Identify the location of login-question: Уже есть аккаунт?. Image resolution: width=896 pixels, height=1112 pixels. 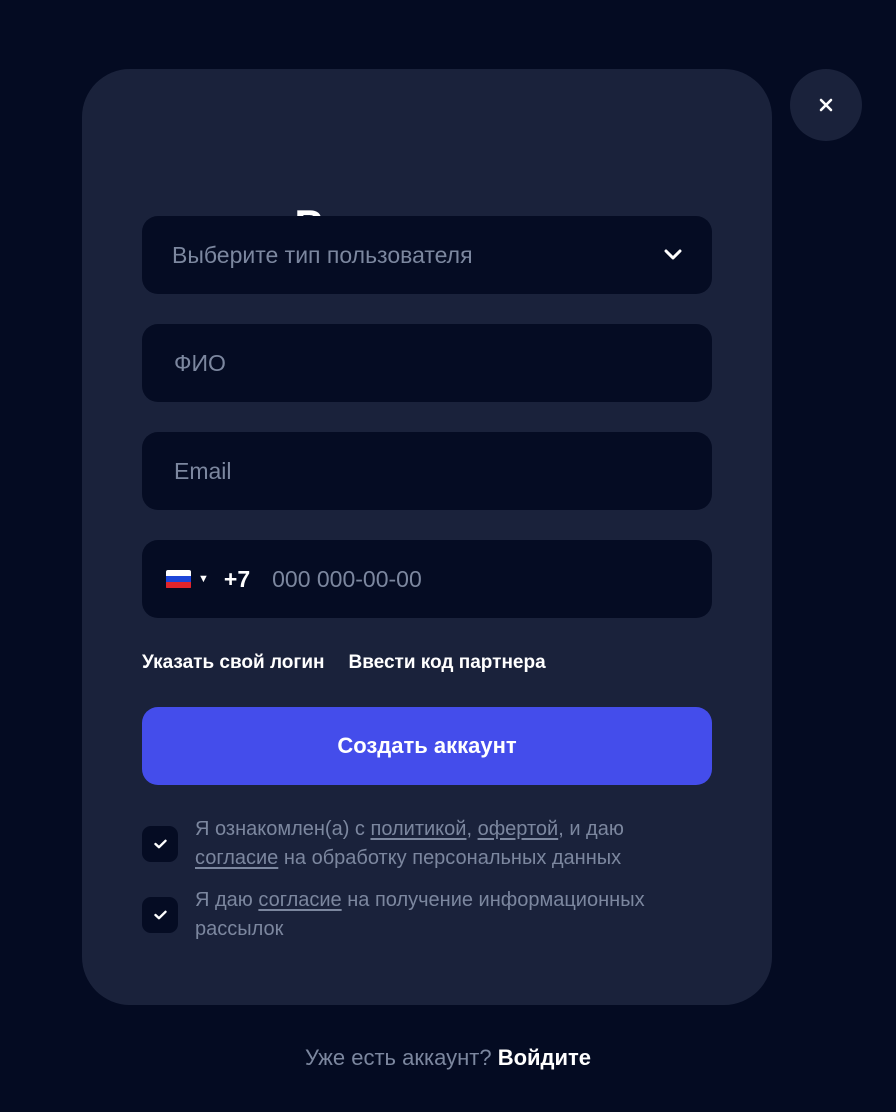
(398, 1057).